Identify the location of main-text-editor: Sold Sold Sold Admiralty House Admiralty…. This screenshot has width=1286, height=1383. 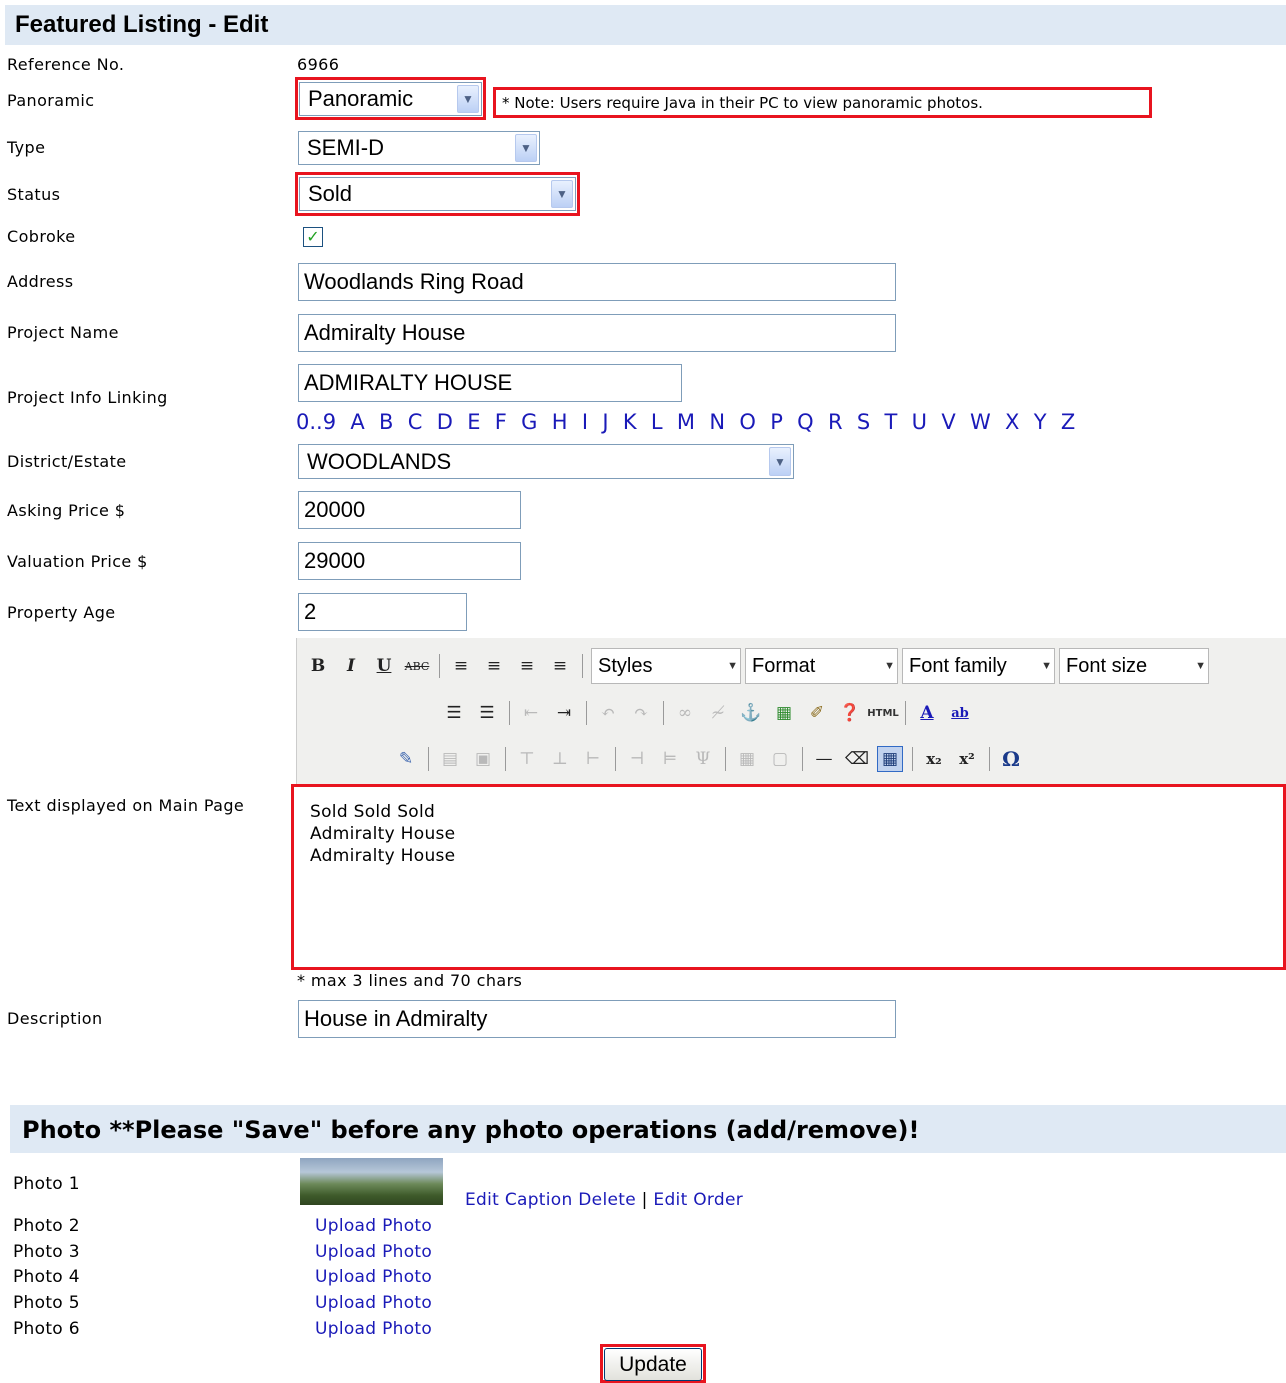
(788, 877).